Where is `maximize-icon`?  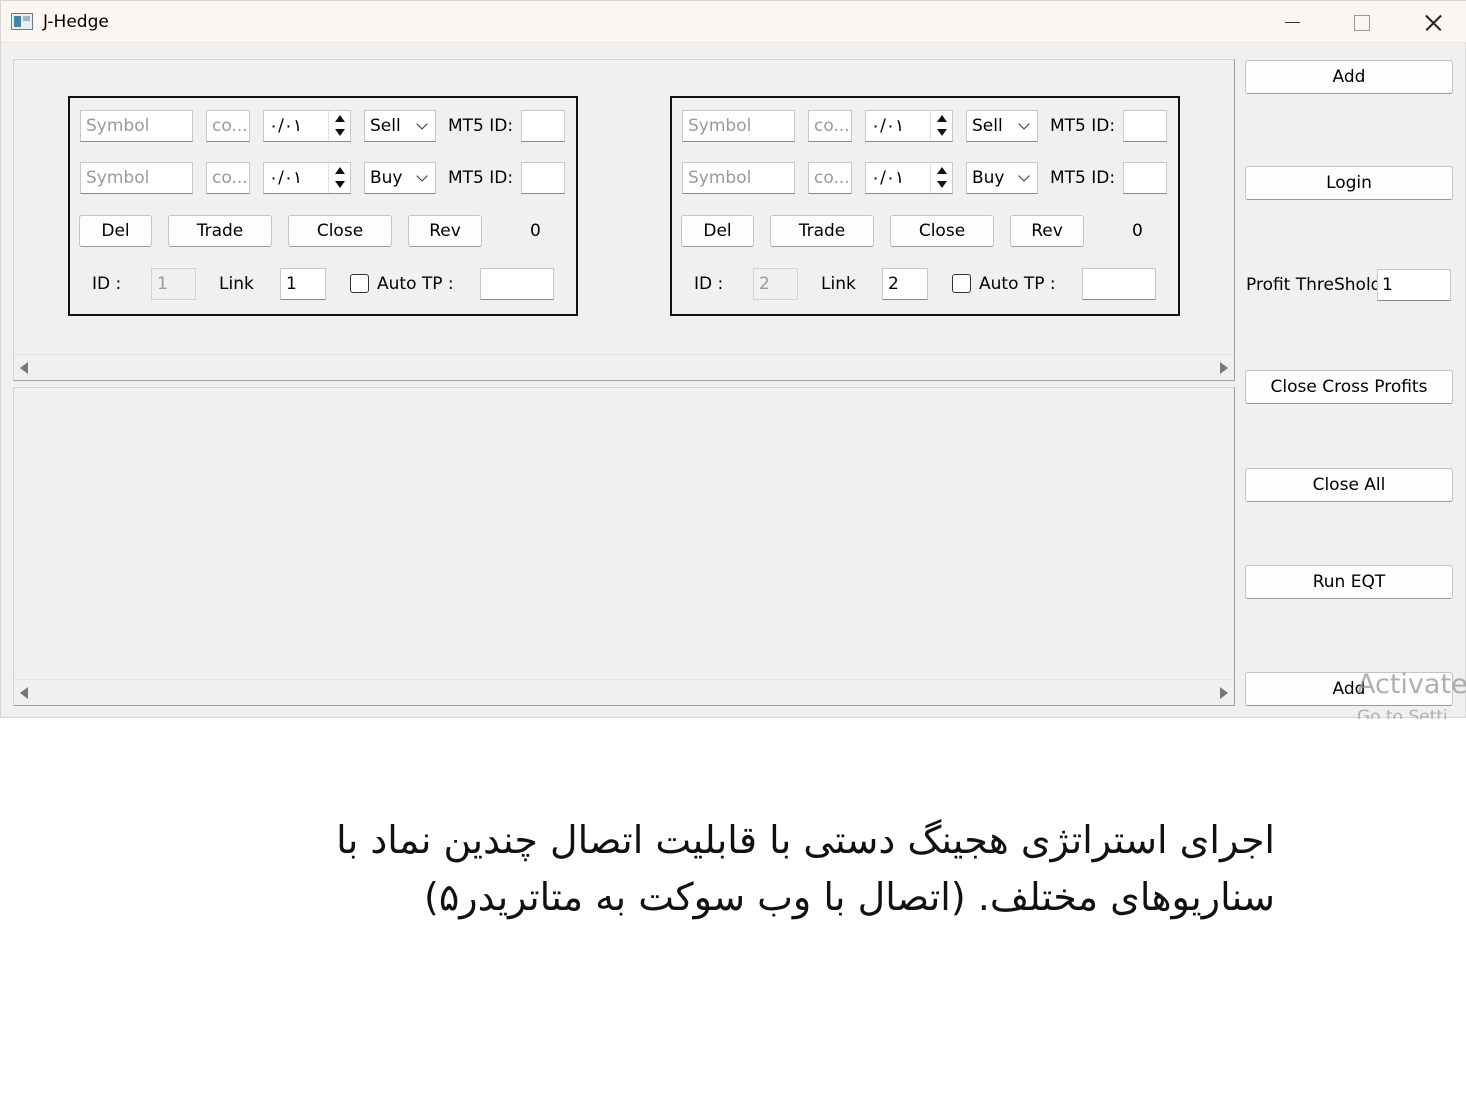 maximize-icon is located at coordinates (1361, 22).